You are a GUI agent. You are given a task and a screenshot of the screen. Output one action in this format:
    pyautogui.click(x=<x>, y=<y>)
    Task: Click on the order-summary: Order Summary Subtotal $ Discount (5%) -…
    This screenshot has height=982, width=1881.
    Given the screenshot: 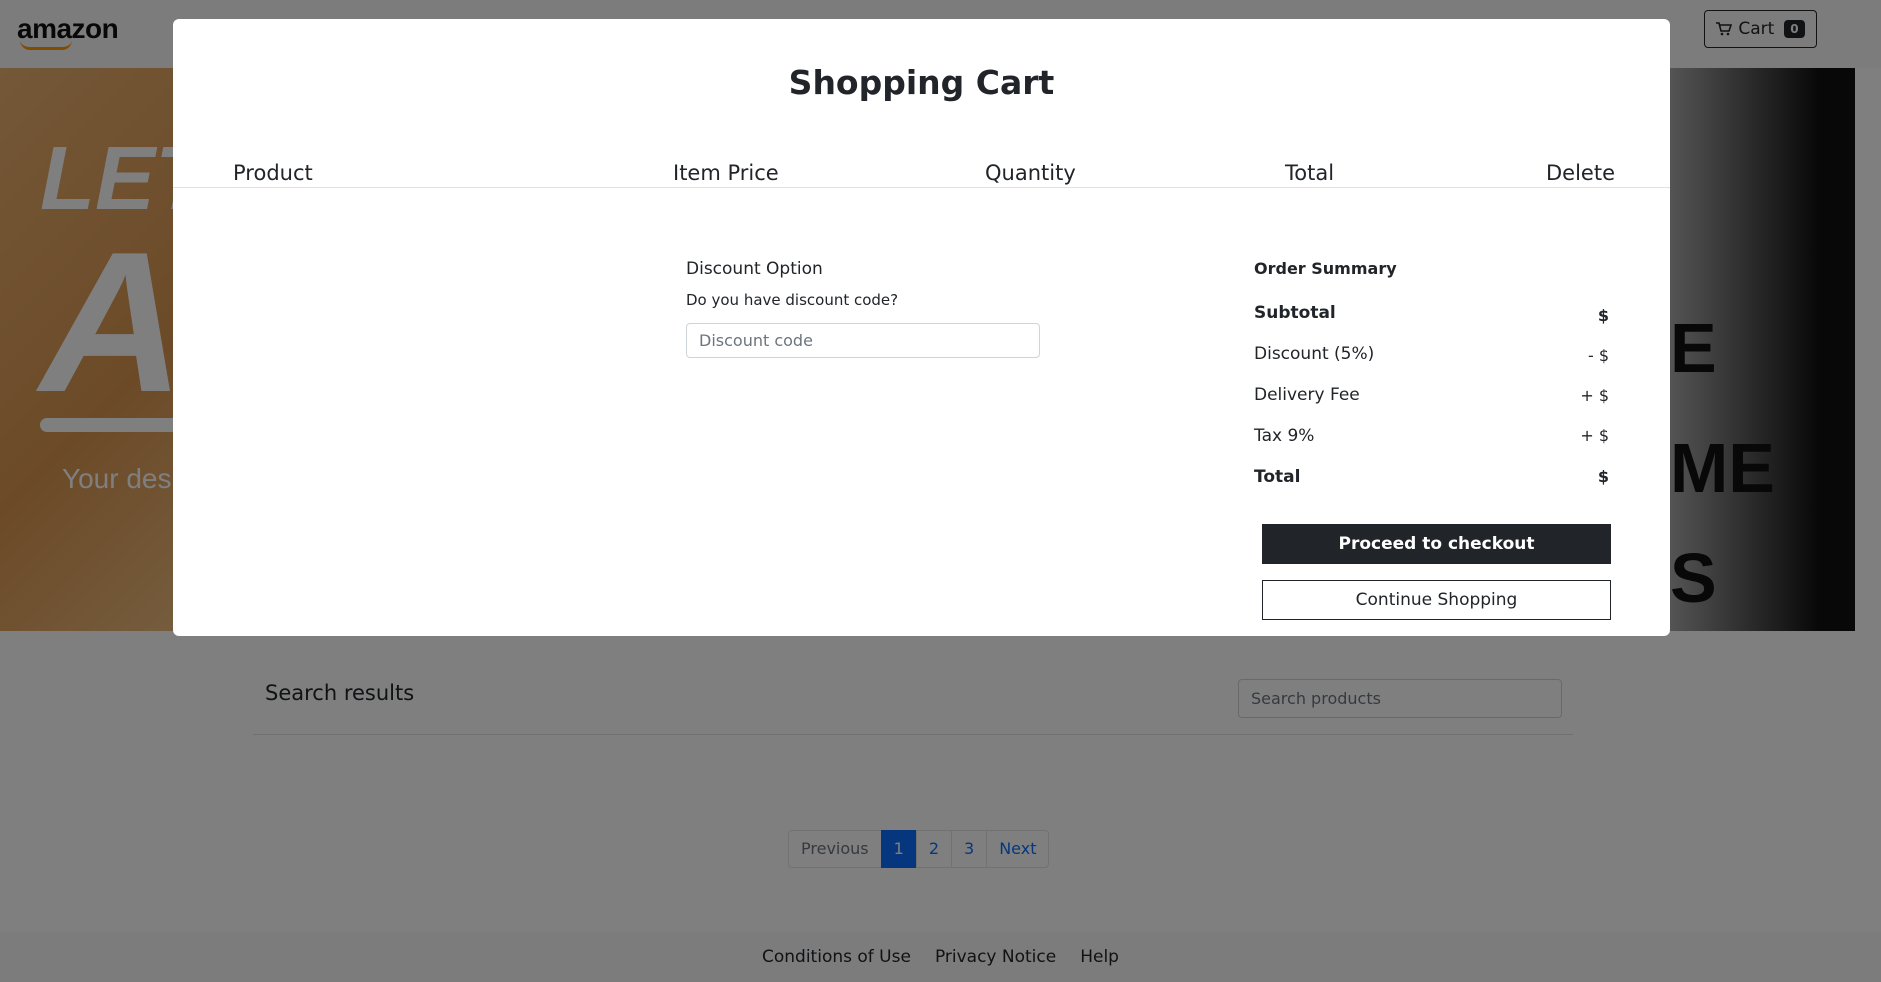 What is the action you would take?
    pyautogui.click(x=1431, y=383)
    